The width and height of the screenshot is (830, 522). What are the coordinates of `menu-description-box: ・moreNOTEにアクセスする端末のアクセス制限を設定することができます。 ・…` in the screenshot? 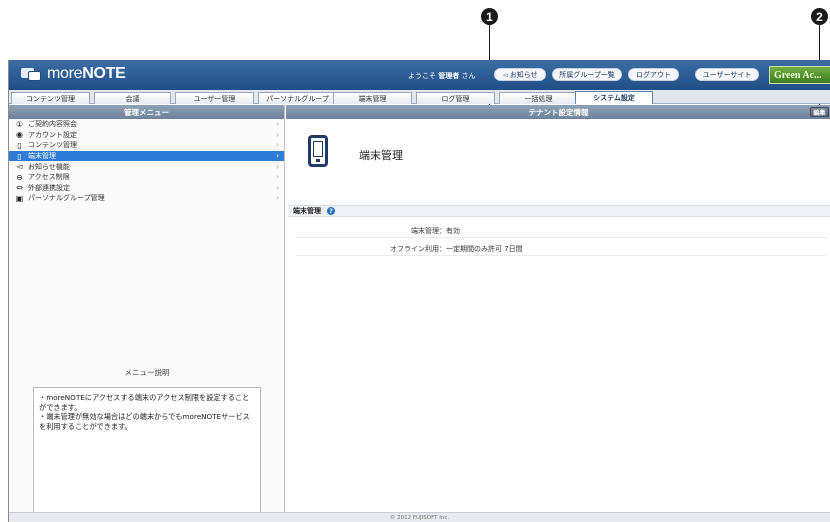 It's located at (147, 454).